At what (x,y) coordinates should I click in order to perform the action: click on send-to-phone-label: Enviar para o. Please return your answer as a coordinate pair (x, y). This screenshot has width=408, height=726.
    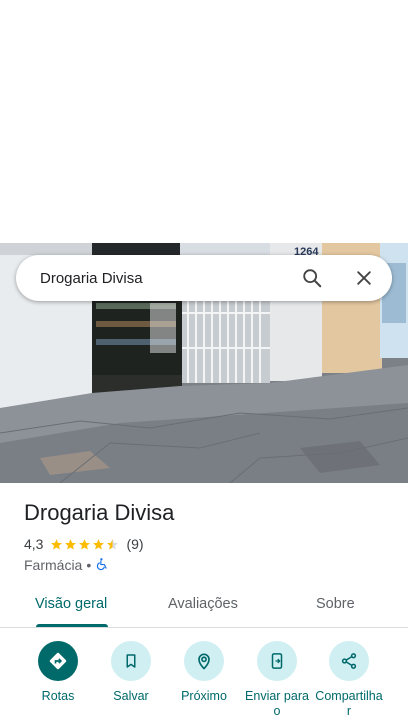
    Looking at the image, I should click on (277, 703).